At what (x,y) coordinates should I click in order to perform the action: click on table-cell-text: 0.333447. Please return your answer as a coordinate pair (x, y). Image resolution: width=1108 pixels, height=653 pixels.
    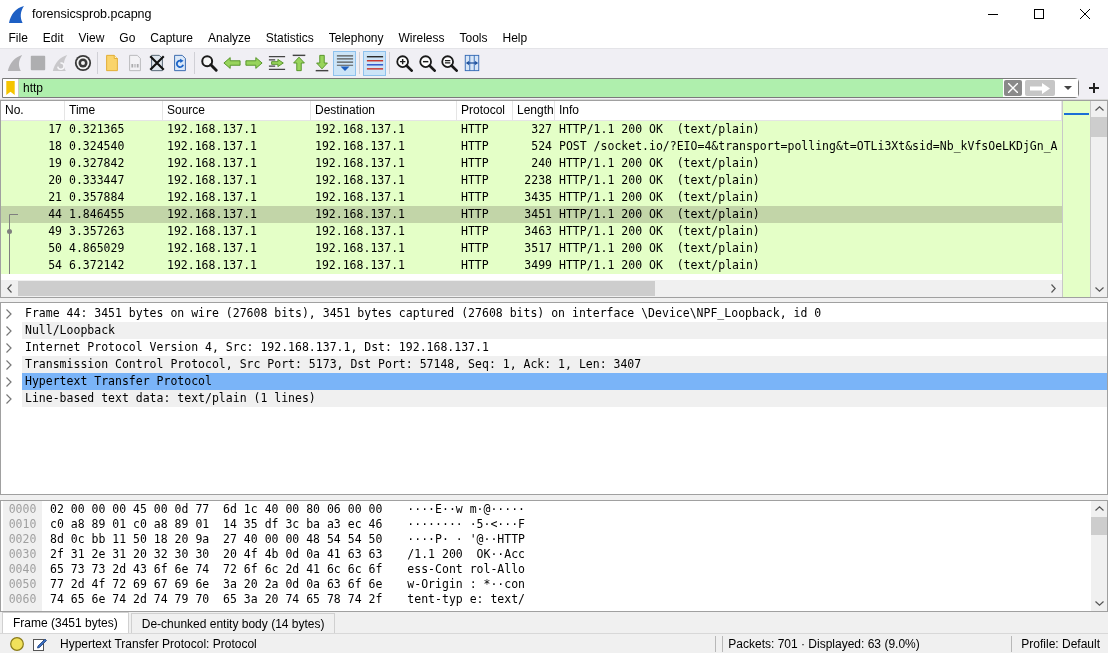
    Looking at the image, I should click on (97, 180).